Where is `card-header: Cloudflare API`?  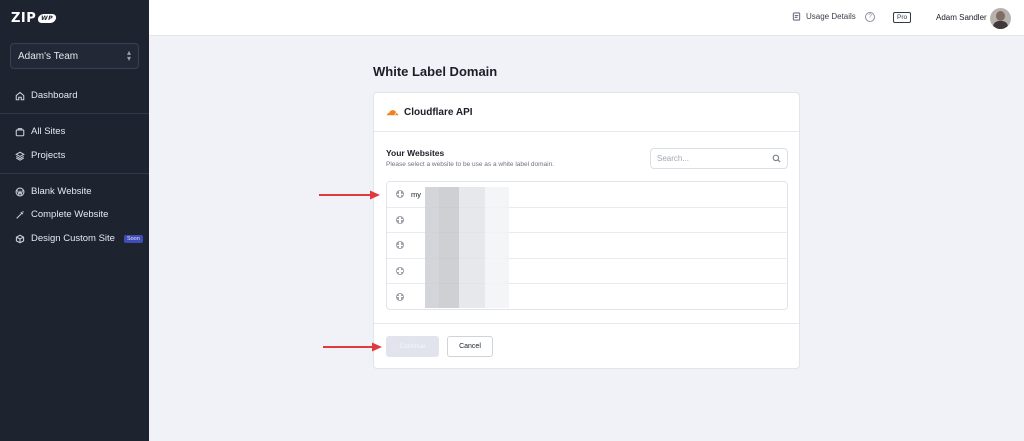
card-header: Cloudflare API is located at coordinates (586, 112).